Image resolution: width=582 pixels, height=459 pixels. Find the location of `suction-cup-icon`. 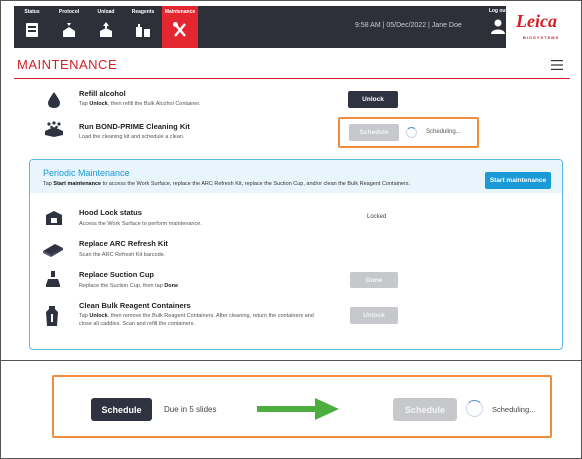

suction-cup-icon is located at coordinates (53, 279).